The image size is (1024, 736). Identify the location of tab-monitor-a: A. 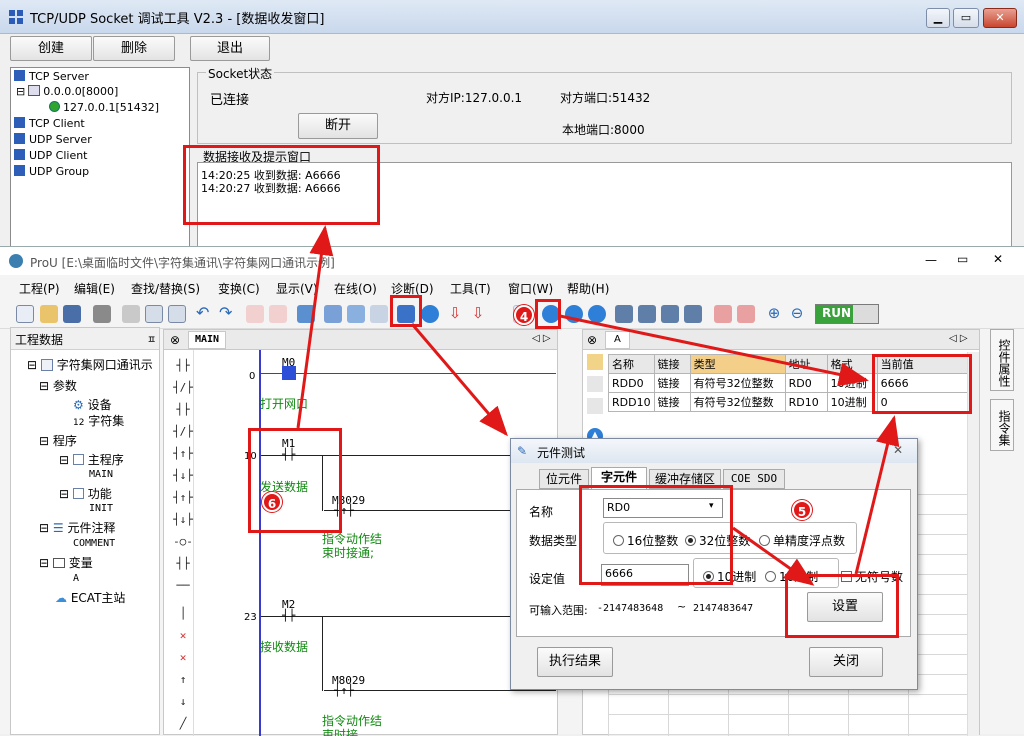
(617, 340).